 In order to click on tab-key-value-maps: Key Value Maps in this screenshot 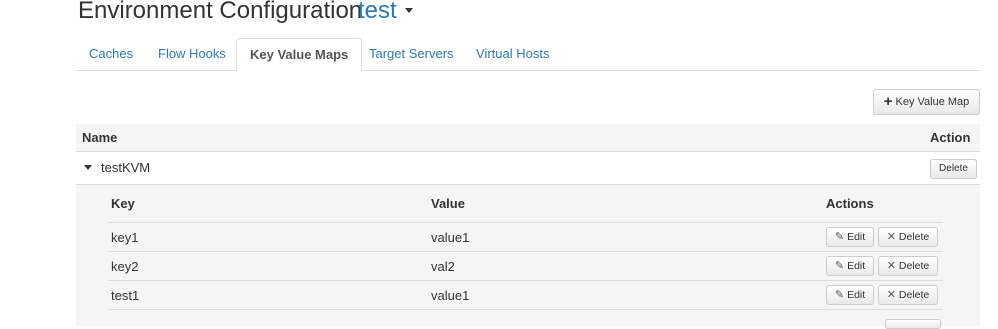, I will do `click(299, 54)`.